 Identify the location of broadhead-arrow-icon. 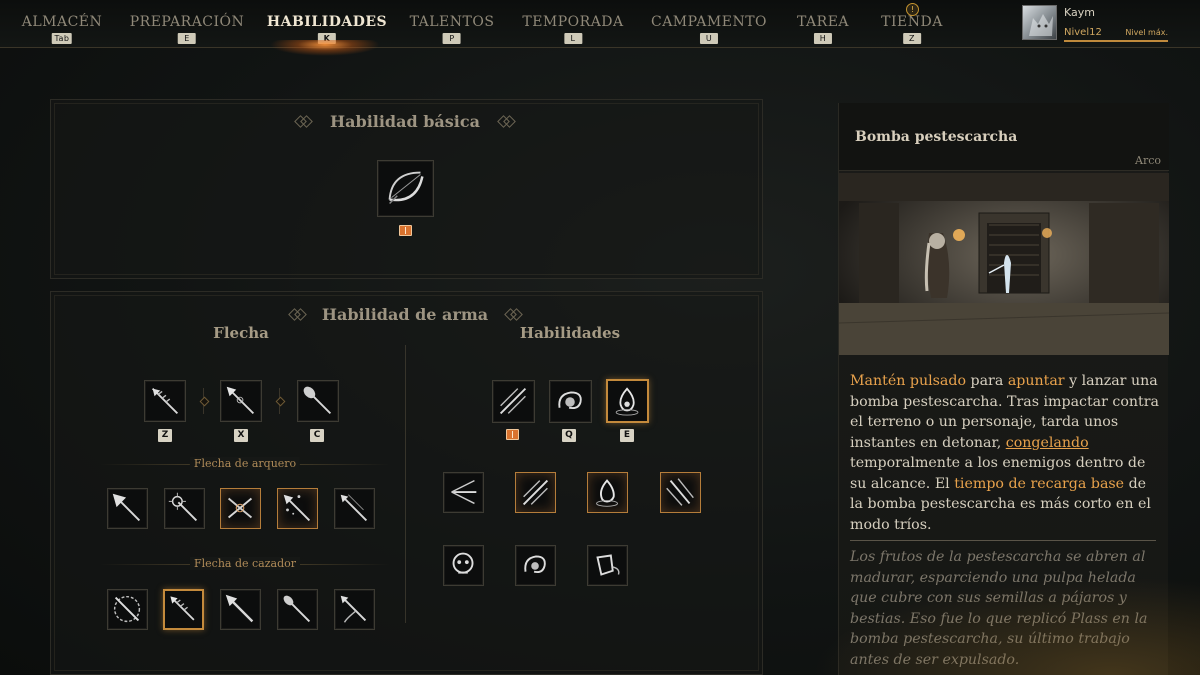
(126, 507).